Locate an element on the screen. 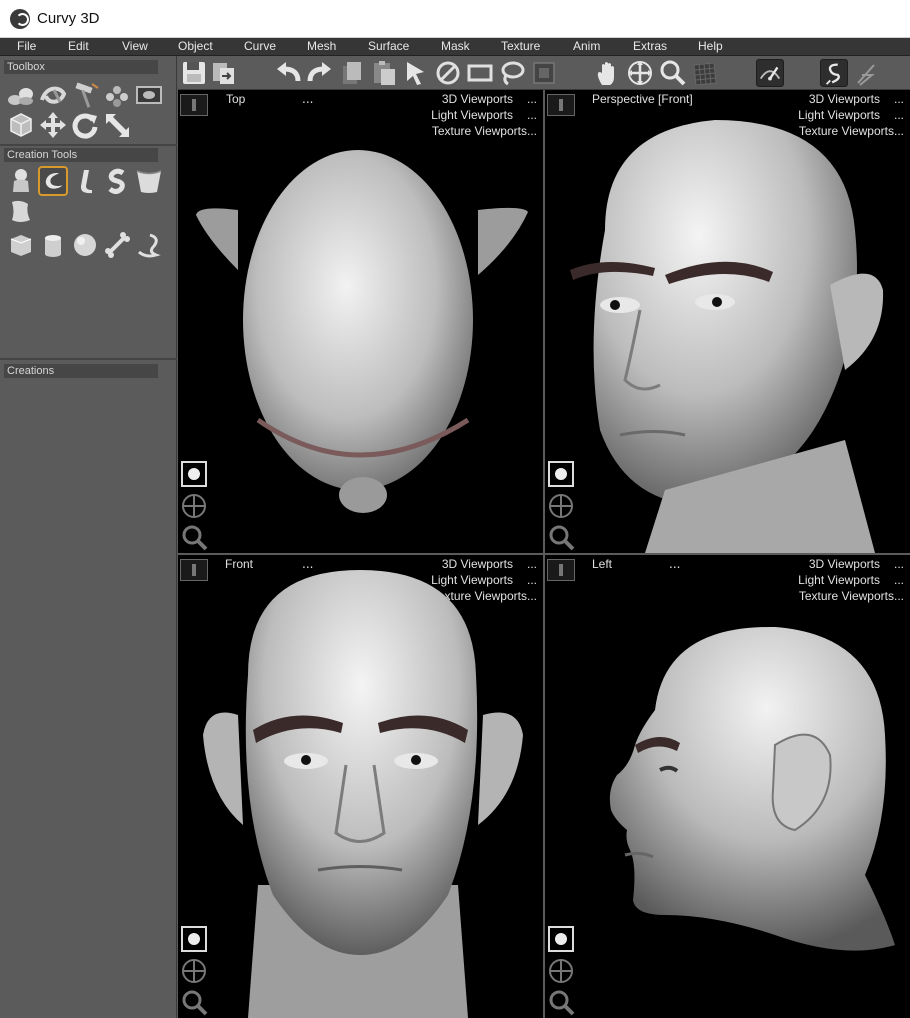 This screenshot has height=1018, width=910. paste-icon is located at coordinates (384, 73).